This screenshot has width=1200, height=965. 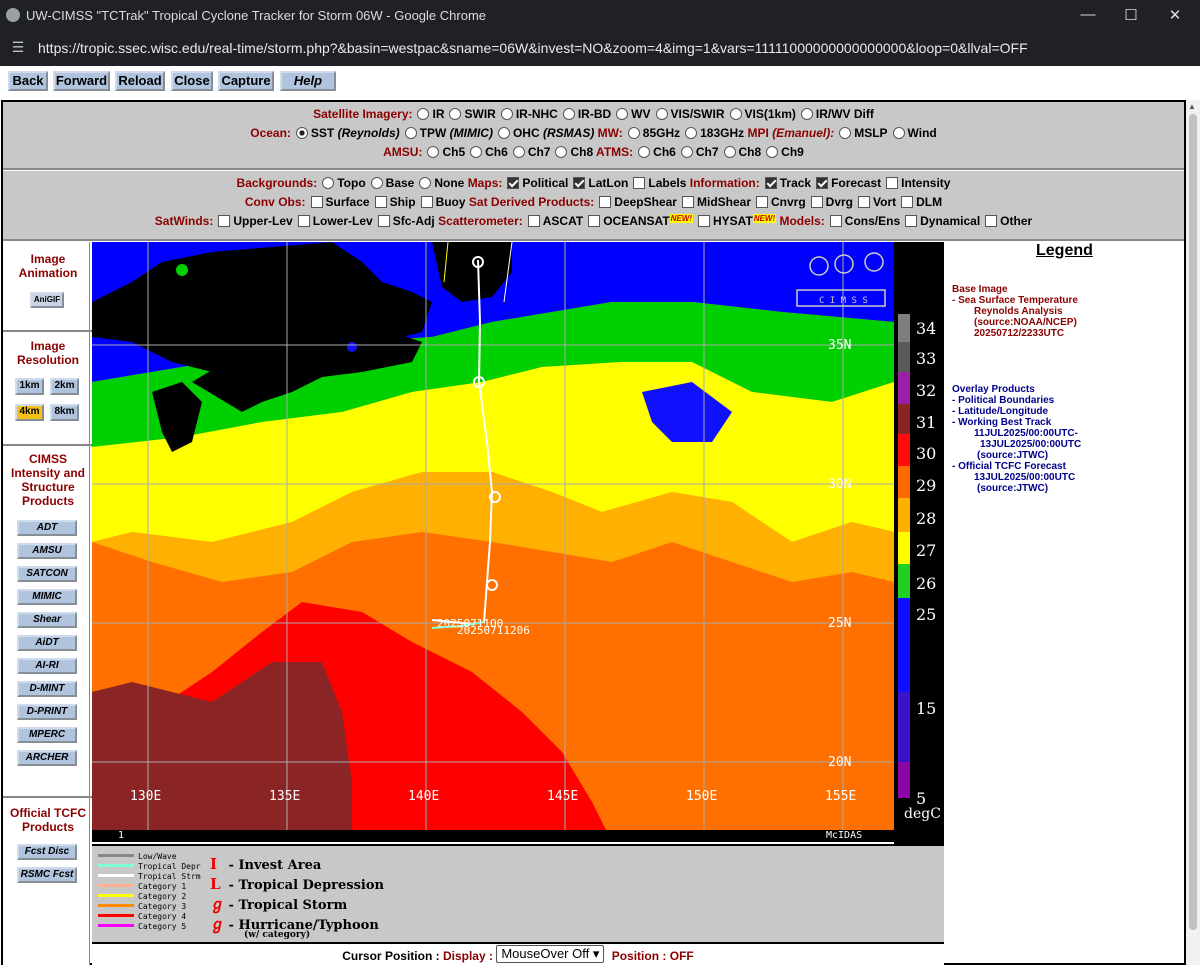 What do you see at coordinates (513, 183) in the screenshot?
I see `map-0-checkbox` at bounding box center [513, 183].